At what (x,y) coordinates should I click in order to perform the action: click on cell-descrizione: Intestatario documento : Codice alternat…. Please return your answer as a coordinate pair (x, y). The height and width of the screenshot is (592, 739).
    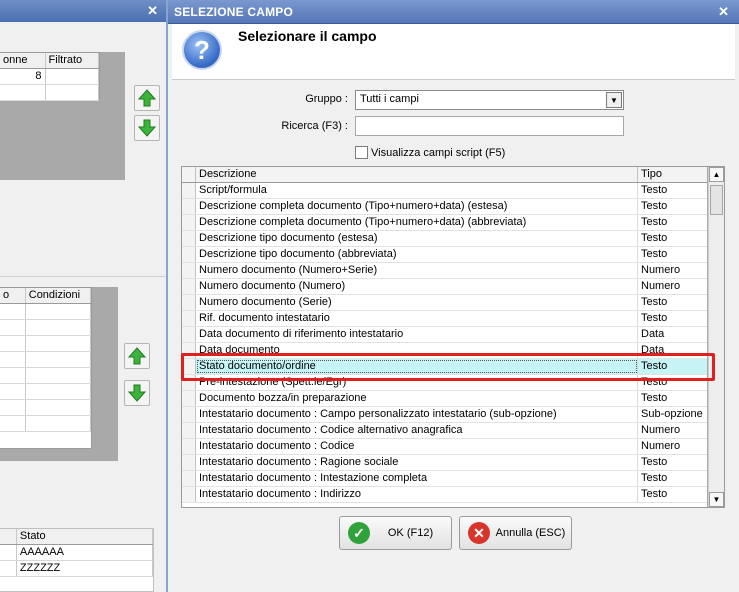
    Looking at the image, I should click on (417, 430).